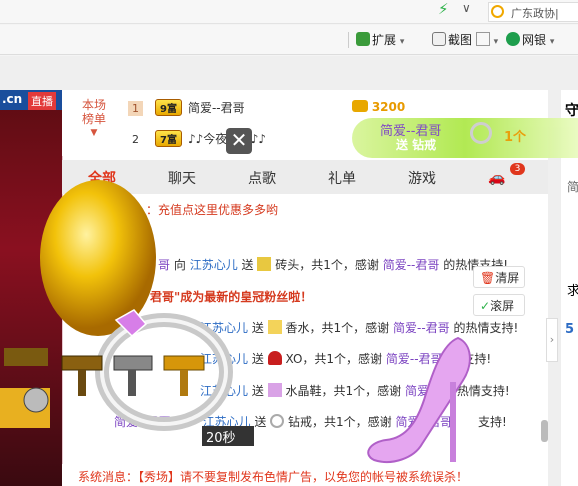  I want to click on extensions-button: 扩展 ▾, so click(380, 39).